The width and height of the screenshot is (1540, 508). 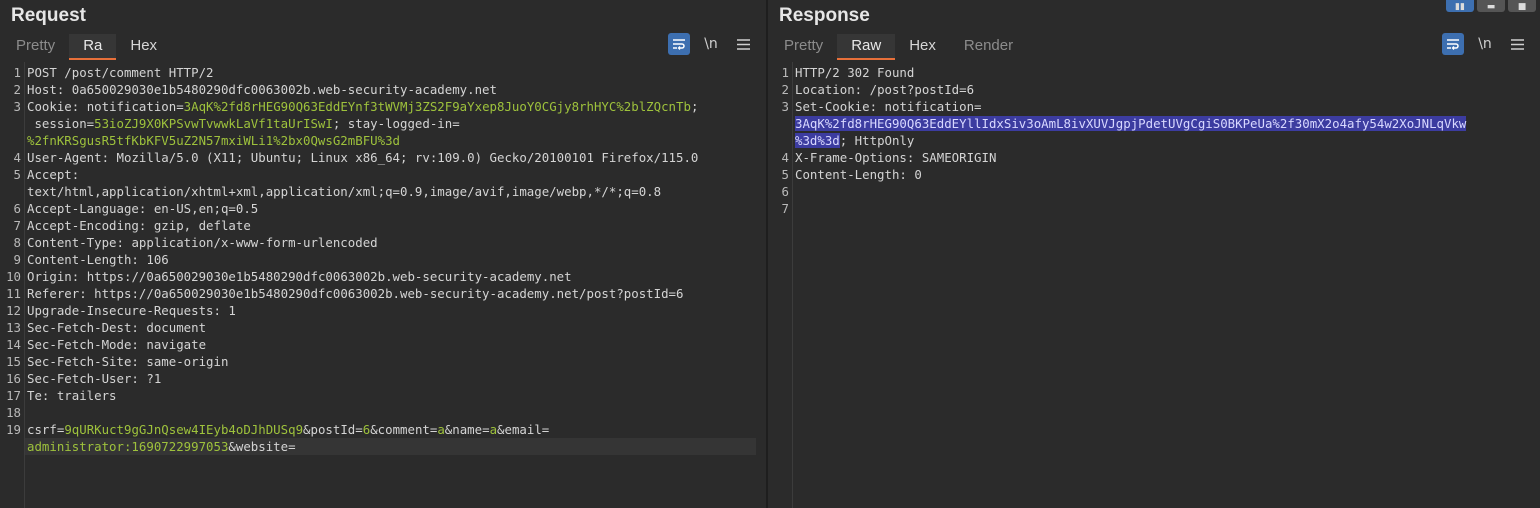 I want to click on code-line: Content-Length: 106, so click(x=391, y=259).